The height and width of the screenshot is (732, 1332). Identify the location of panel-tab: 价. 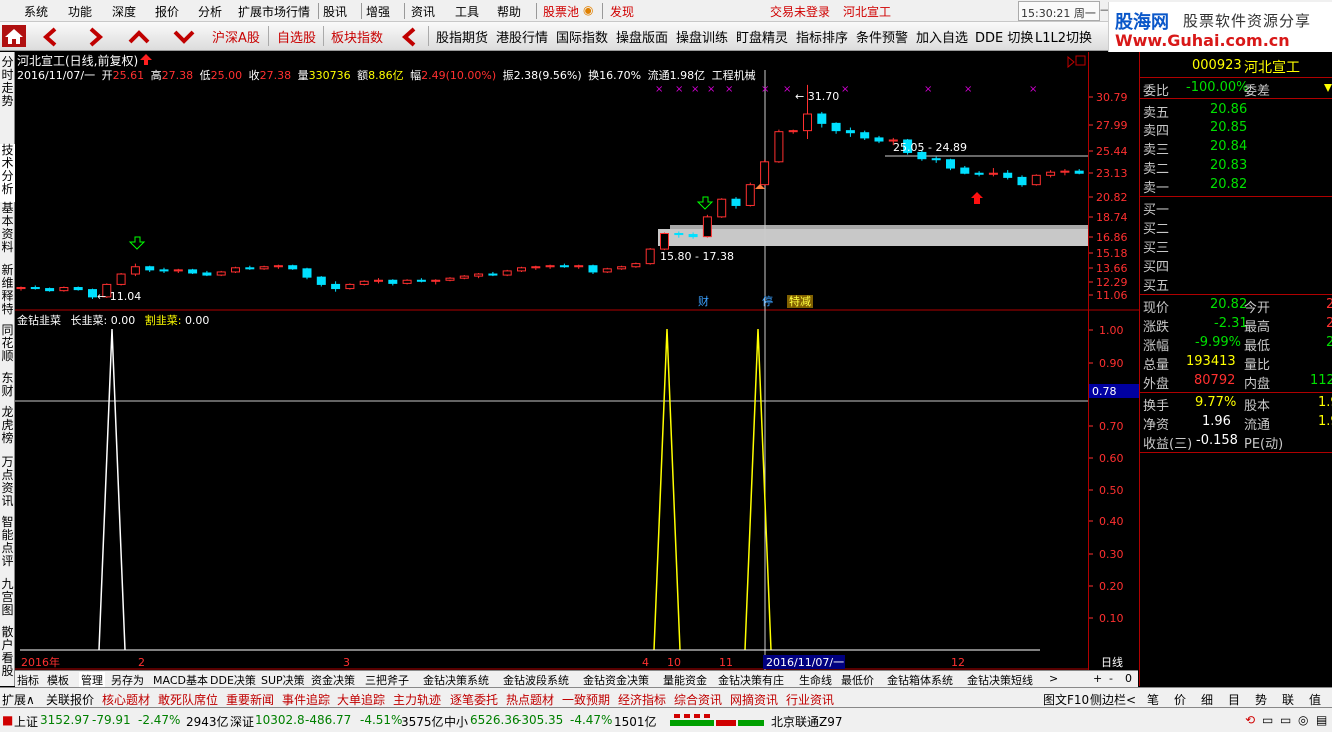
(1180, 699).